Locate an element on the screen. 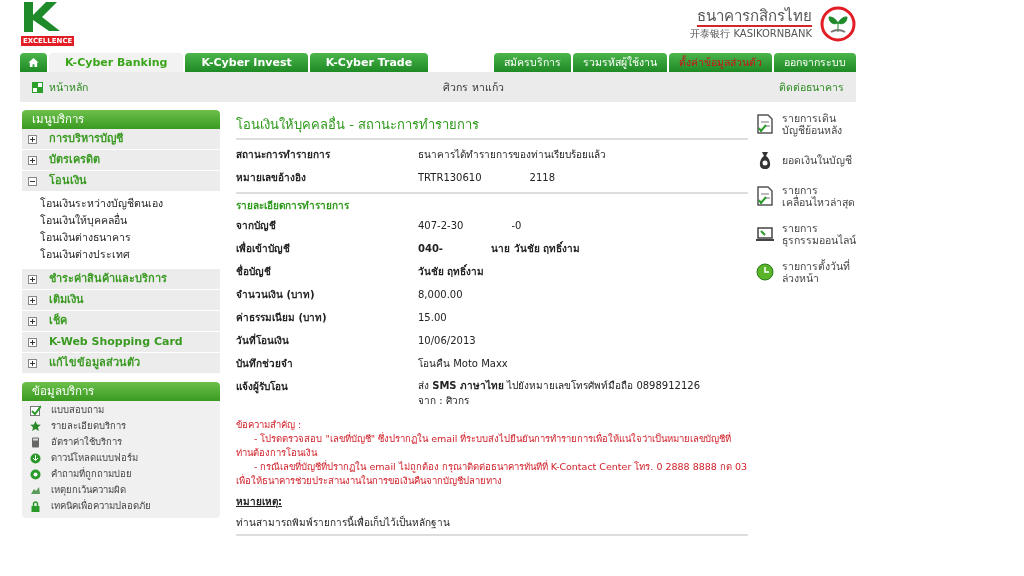  menu-label: แก้ไขข้อมูลส่วนตัว is located at coordinates (94, 363).